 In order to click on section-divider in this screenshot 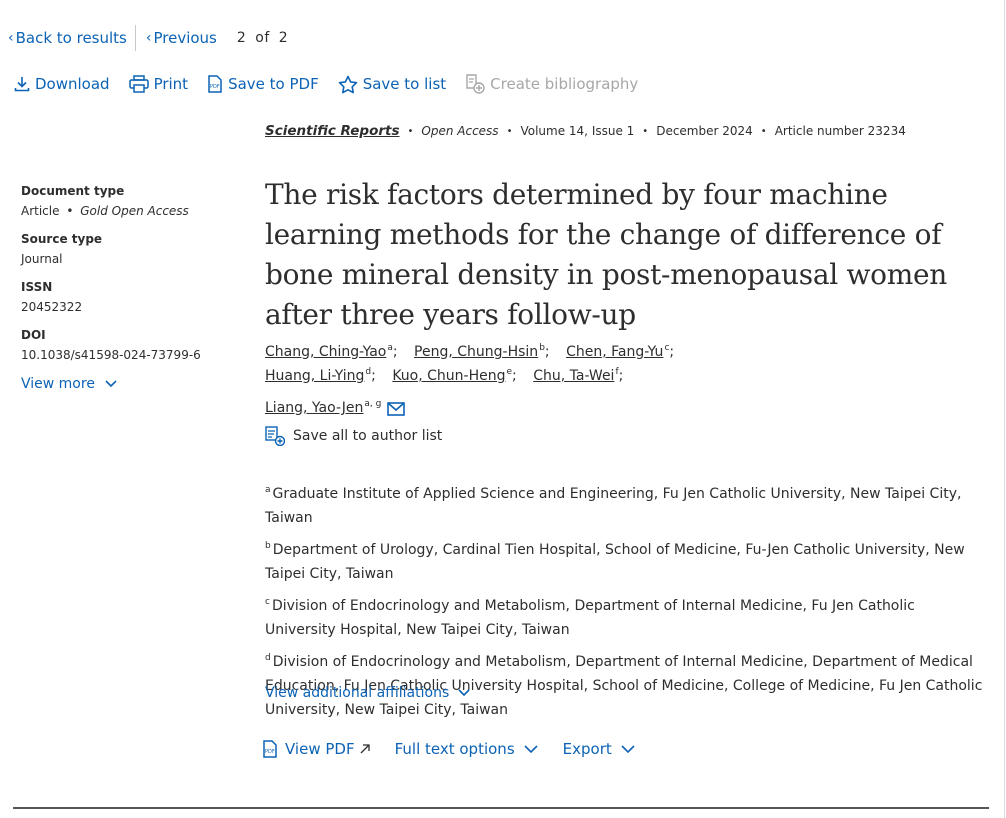, I will do `click(501, 808)`.